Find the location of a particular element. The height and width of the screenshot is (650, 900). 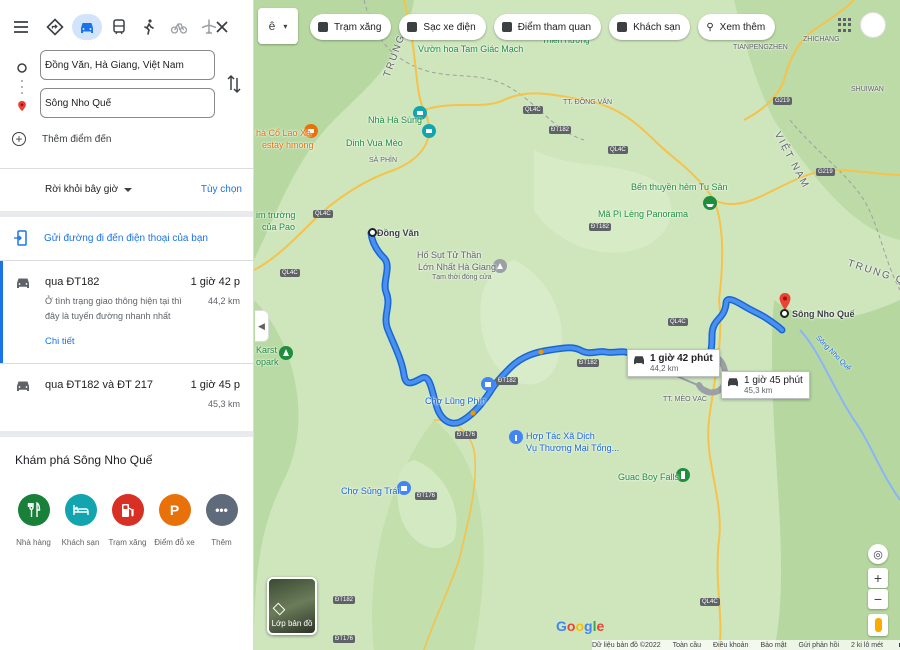

close-directions-button is located at coordinates (222, 27).